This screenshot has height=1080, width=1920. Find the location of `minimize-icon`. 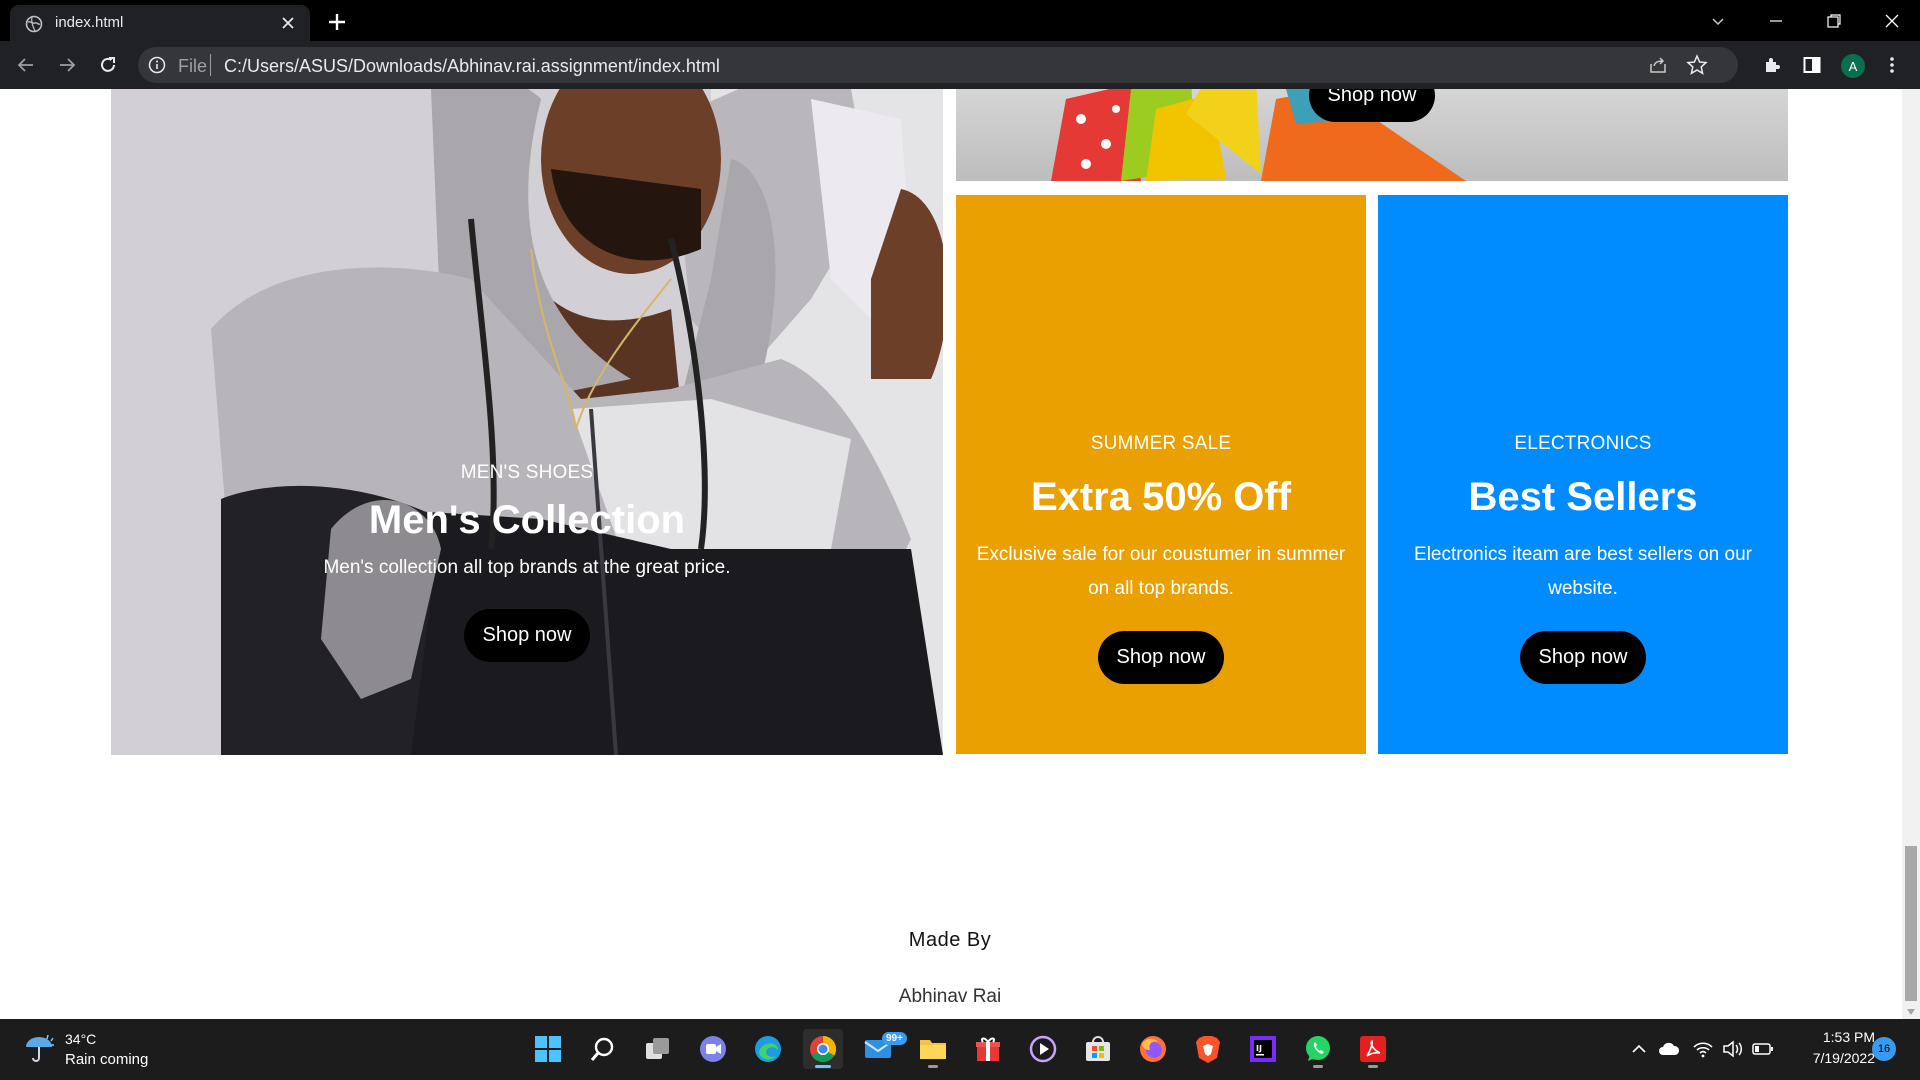

minimize-icon is located at coordinates (1776, 20).